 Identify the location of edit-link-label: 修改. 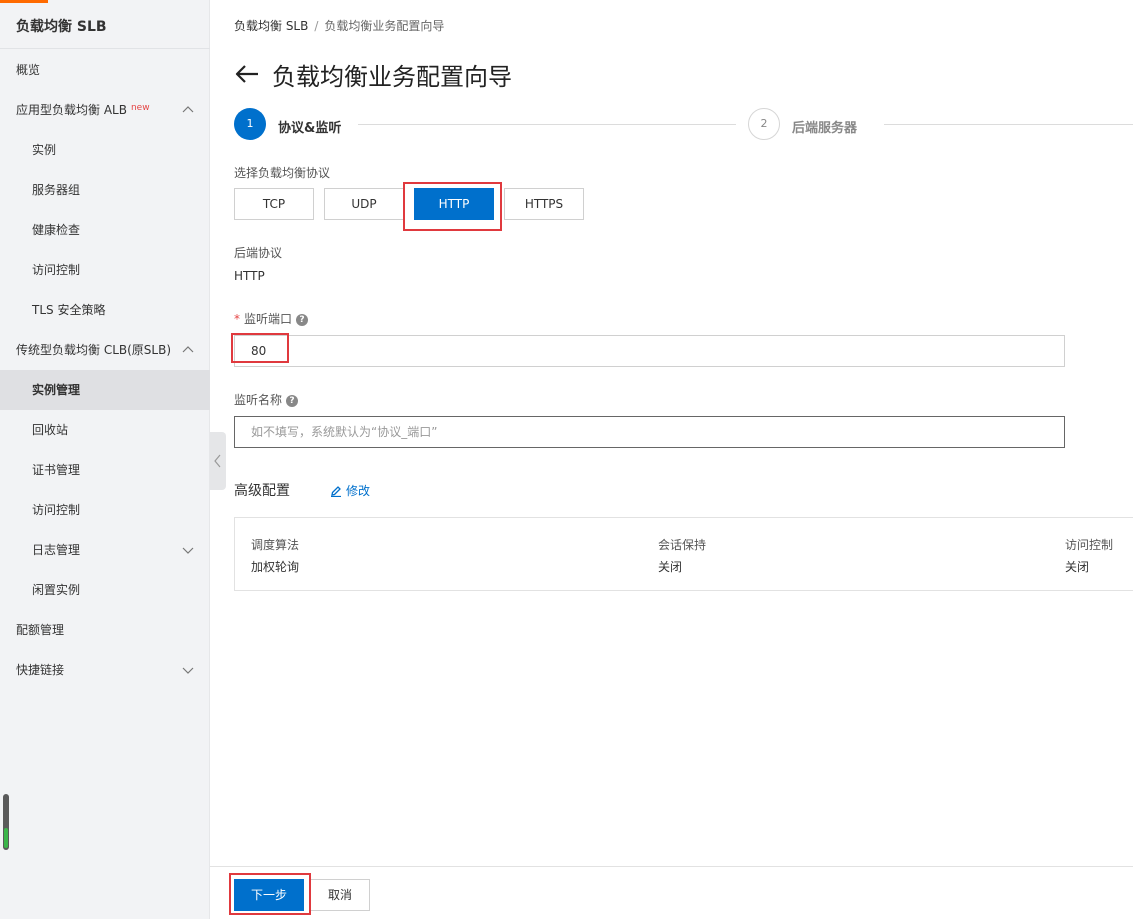
(358, 491).